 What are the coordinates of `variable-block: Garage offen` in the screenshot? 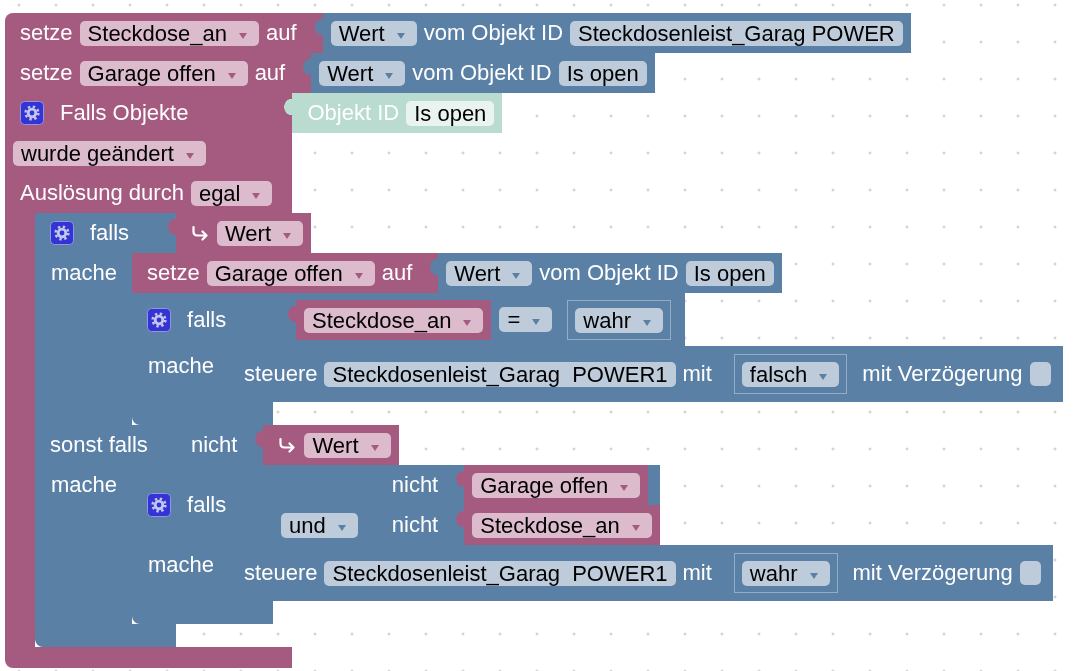 It's located at (551, 485).